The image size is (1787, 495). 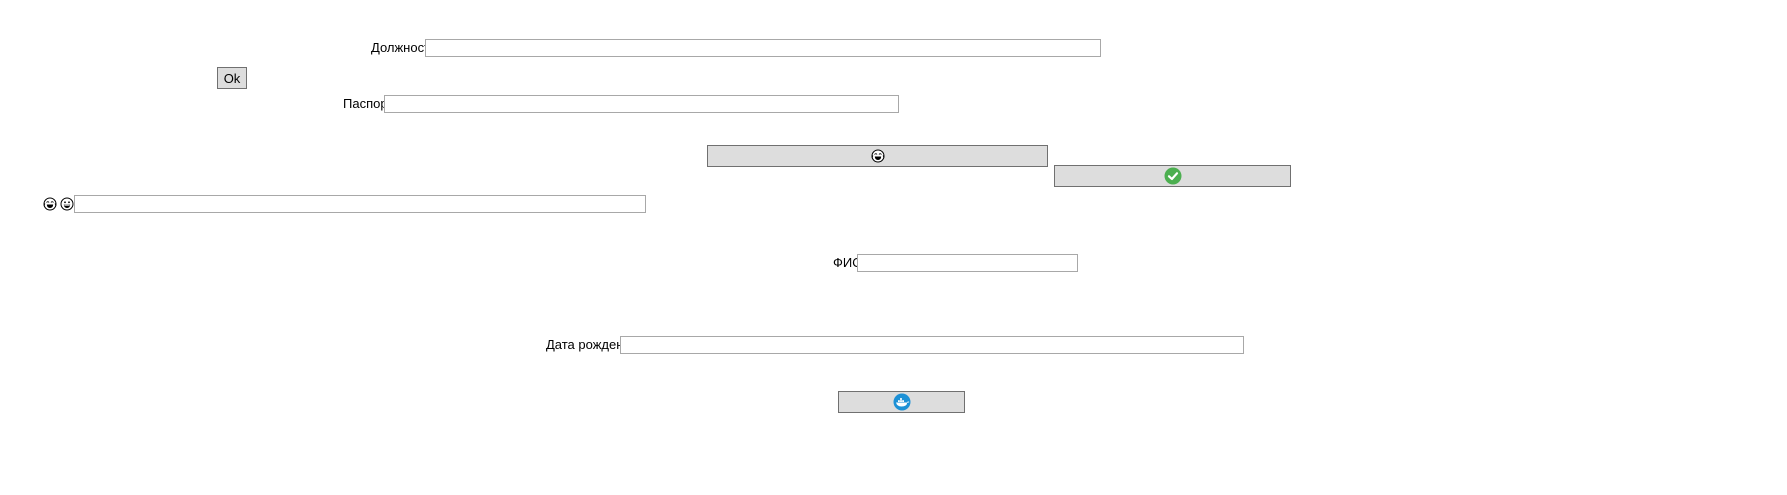 I want to click on ok-button: Ok, so click(x=232, y=78).